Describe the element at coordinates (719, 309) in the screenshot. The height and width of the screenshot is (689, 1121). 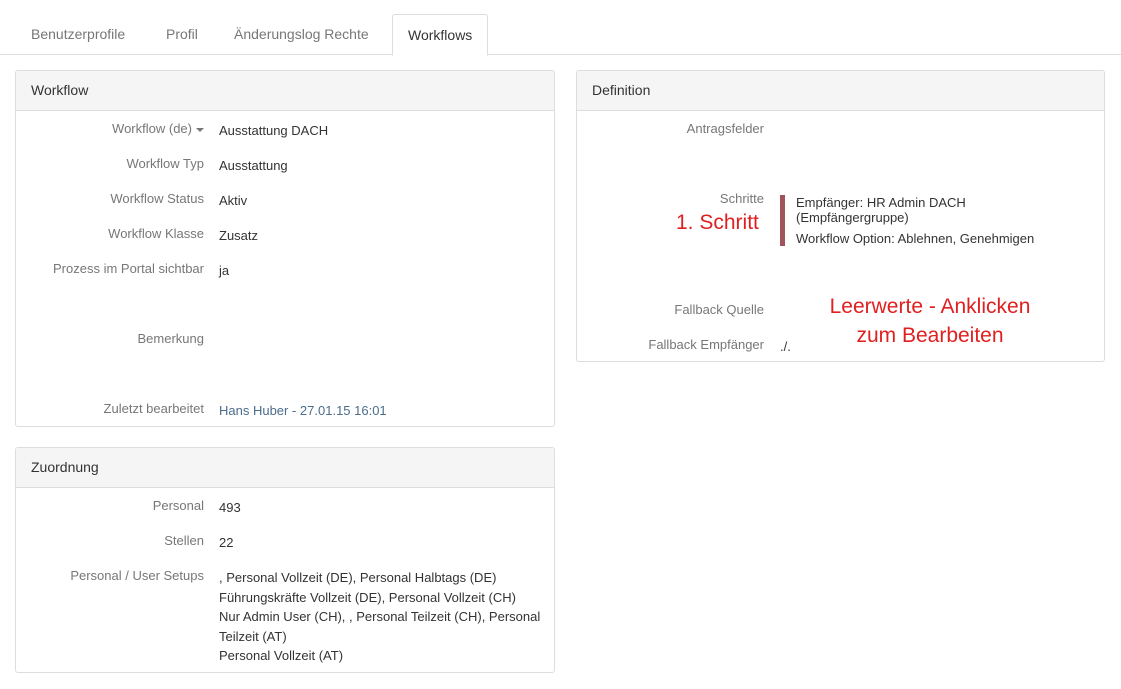
I see `fallback-quelle-label: Fallback Quelle` at that location.